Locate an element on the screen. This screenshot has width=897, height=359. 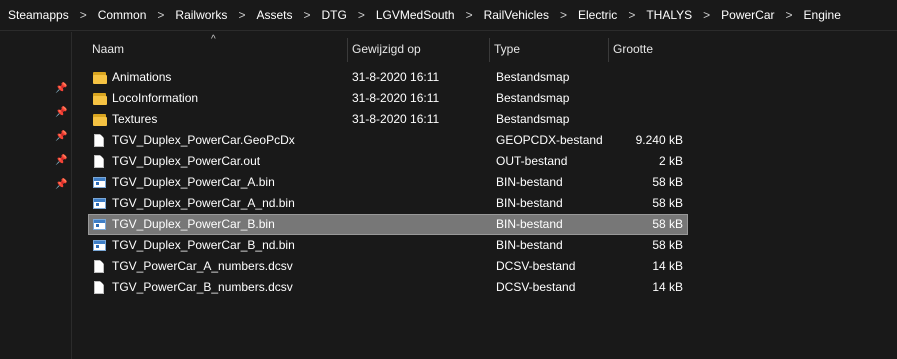
breadcrumb-item: Engine is located at coordinates (822, 15).